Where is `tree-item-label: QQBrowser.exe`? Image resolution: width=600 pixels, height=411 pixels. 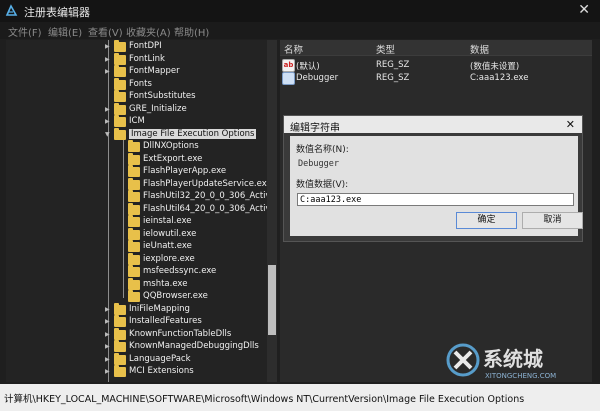
tree-item-label: QQBrowser.exe is located at coordinates (175, 296).